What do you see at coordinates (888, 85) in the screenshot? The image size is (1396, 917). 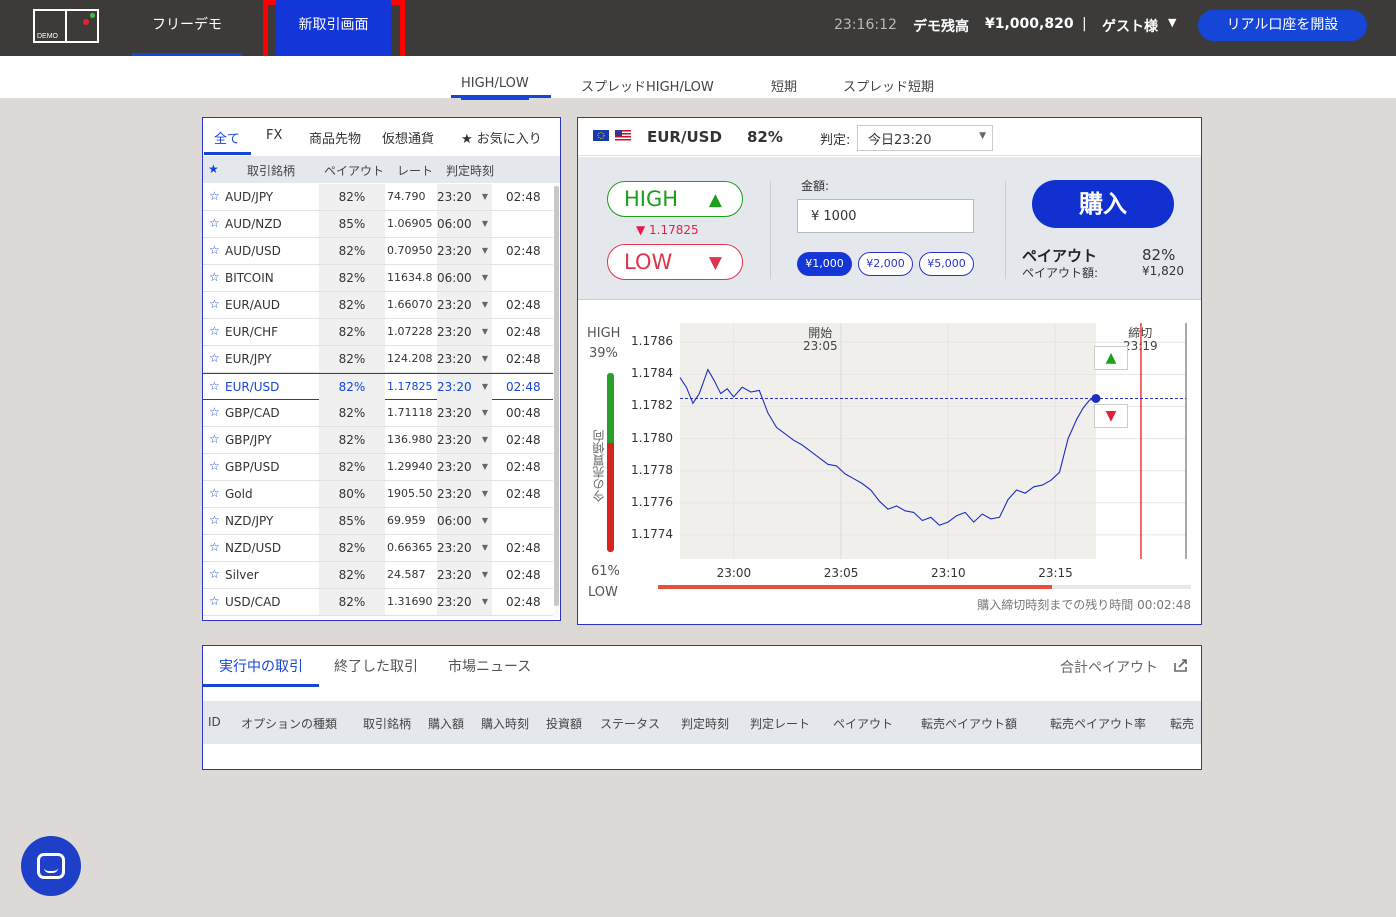 I see `tab-spread-short-term: スプレッド短期` at bounding box center [888, 85].